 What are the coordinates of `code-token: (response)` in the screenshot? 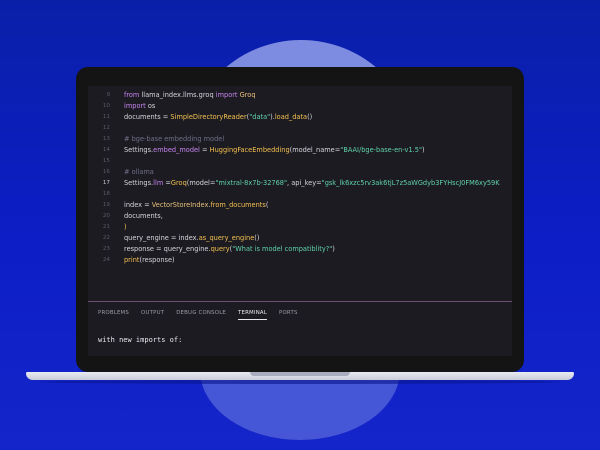 It's located at (157, 260).